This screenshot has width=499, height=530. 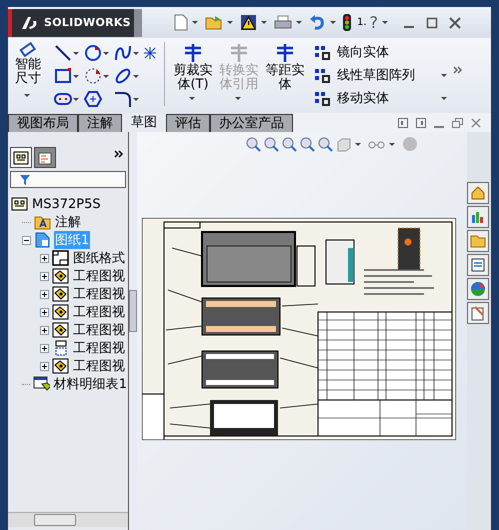 What do you see at coordinates (133, 311) in the screenshot?
I see `panel-collapse-handle` at bounding box center [133, 311].